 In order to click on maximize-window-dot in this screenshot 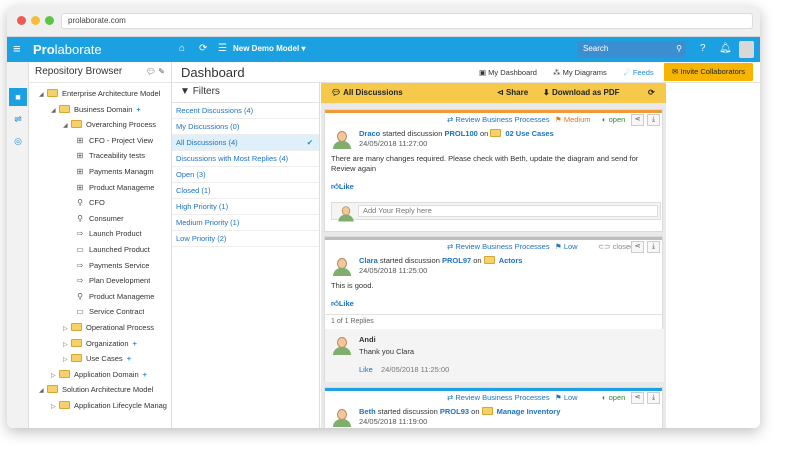, I will do `click(49, 20)`.